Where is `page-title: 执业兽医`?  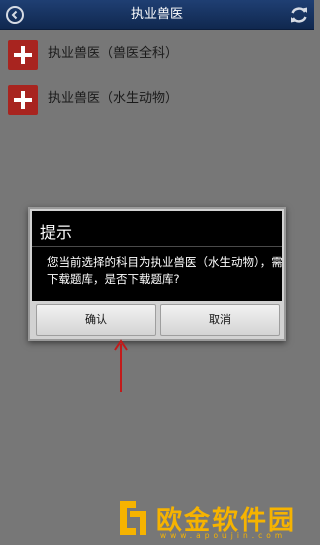
page-title: 执业兽医 is located at coordinates (156, 14).